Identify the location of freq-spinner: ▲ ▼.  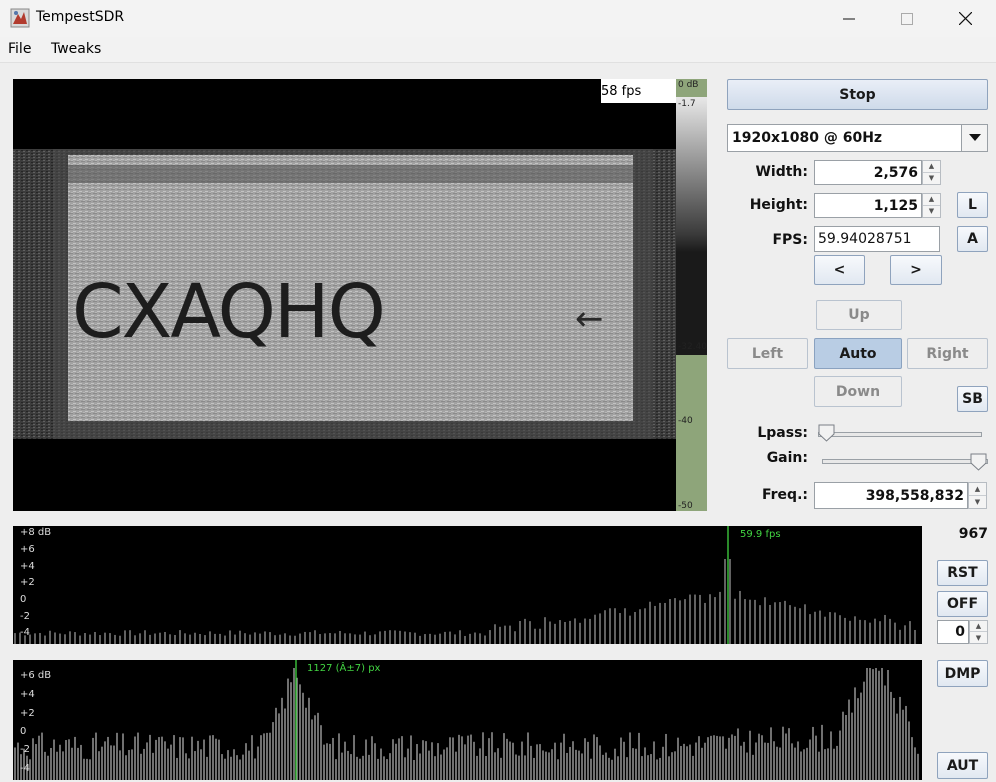
(977, 495).